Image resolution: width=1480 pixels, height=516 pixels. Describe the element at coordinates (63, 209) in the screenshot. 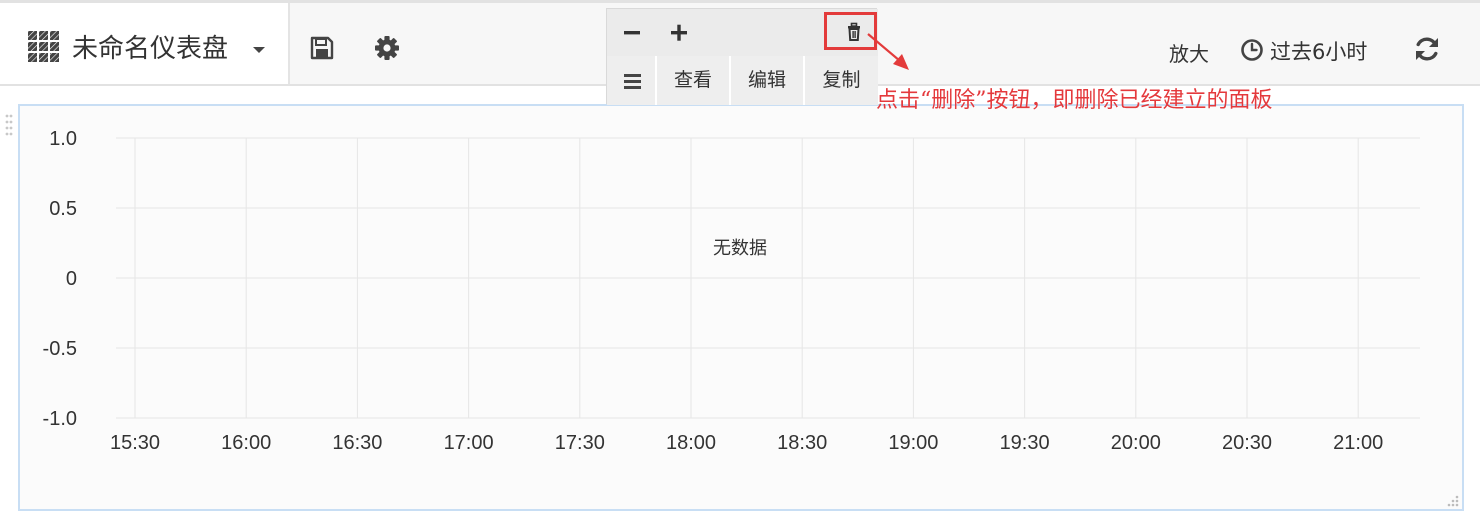

I see `y-tick-label: 0.5` at that location.